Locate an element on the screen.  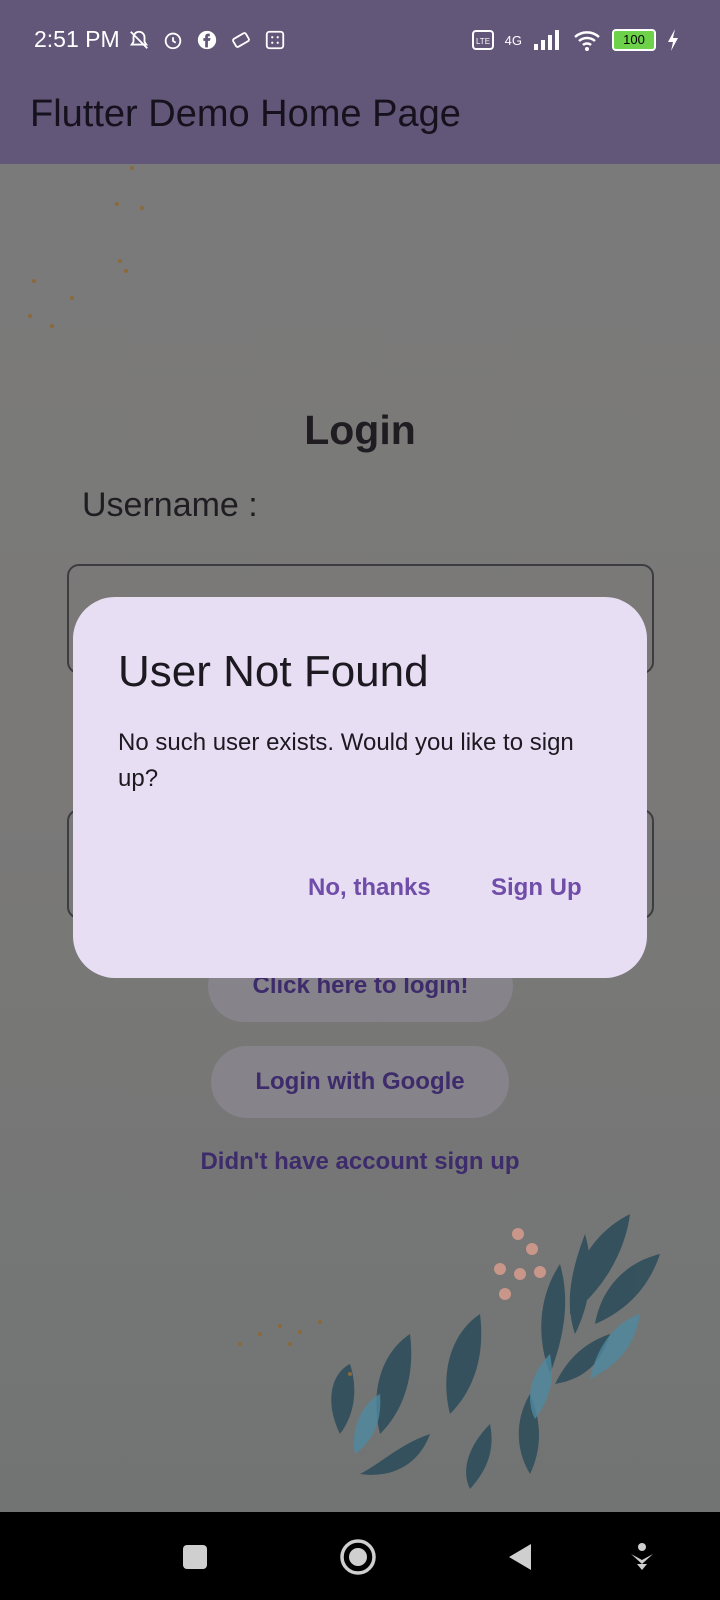
status-icons-right: LTE 4G 100 is located at coordinates (575, 40).